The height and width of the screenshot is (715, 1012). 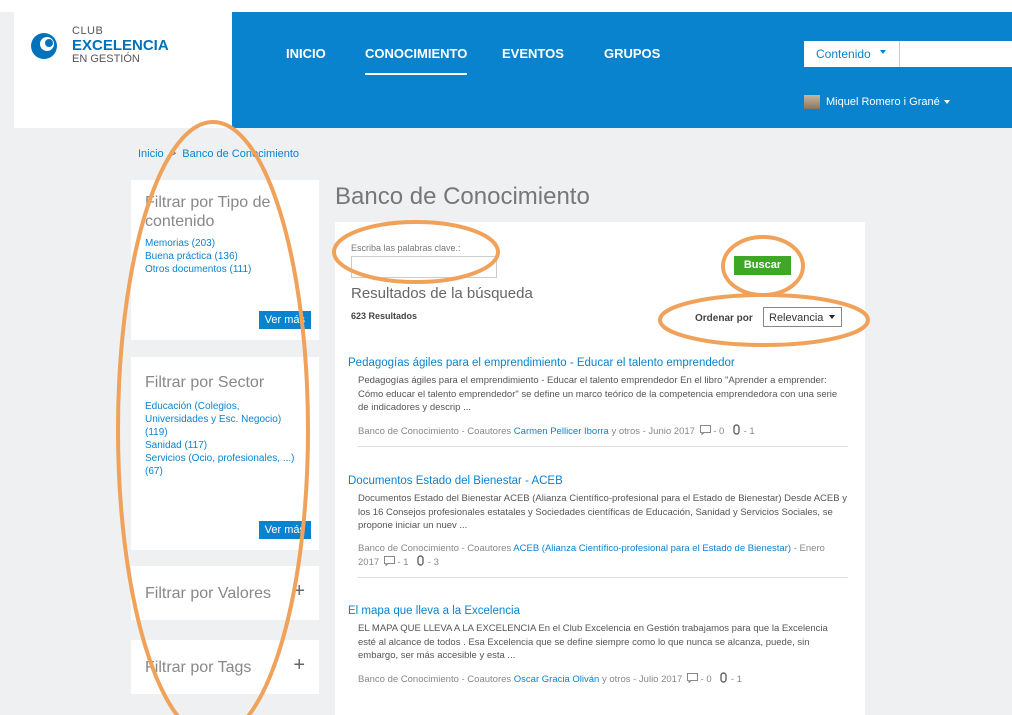 What do you see at coordinates (123, 70) in the screenshot?
I see `logo: CLUB EXCELENCIA EN GESTIÓN` at bounding box center [123, 70].